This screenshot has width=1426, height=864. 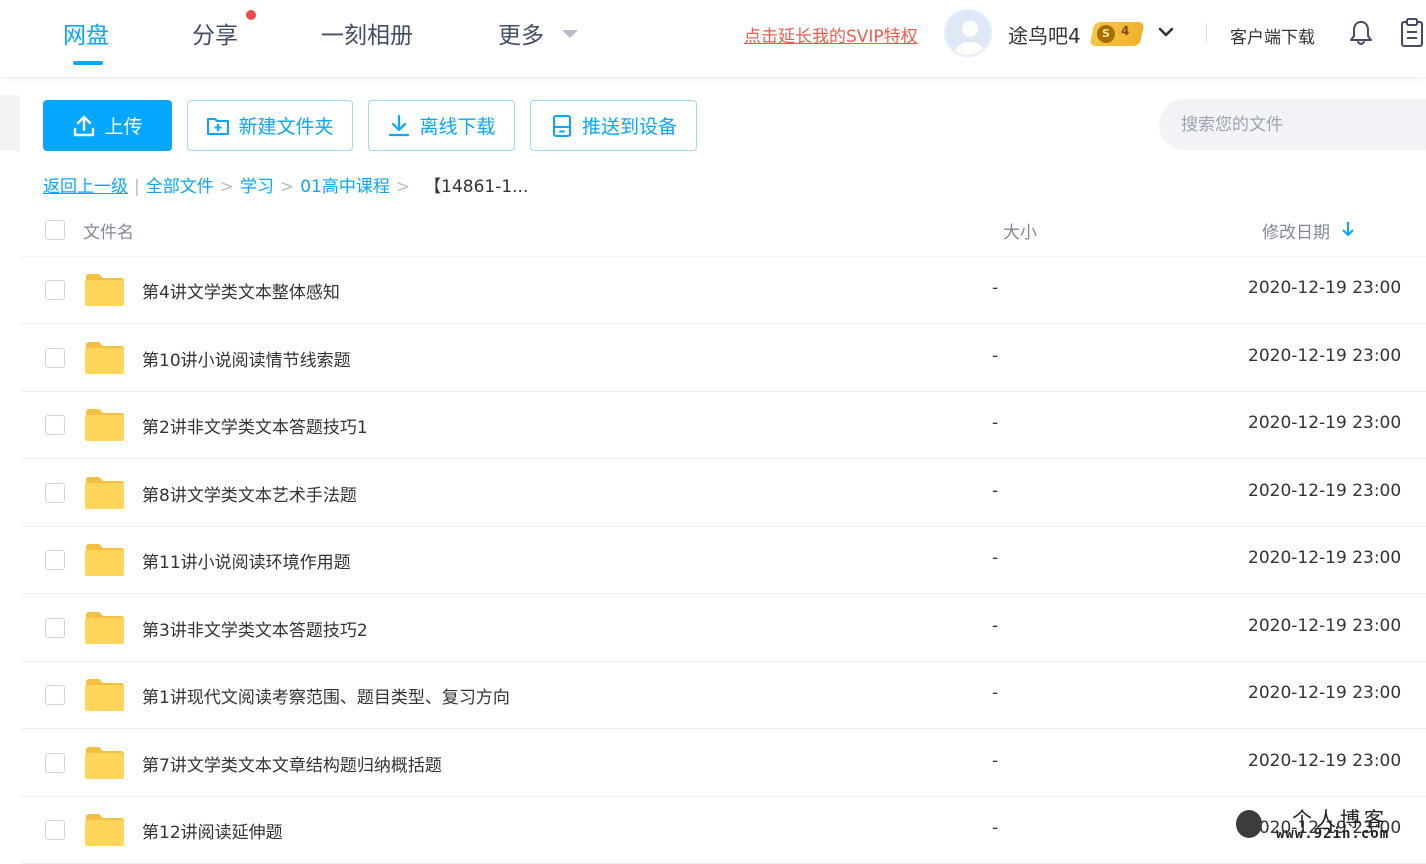 What do you see at coordinates (255, 628) in the screenshot?
I see `file-name: 第3讲非文学类文本答题技巧2` at bounding box center [255, 628].